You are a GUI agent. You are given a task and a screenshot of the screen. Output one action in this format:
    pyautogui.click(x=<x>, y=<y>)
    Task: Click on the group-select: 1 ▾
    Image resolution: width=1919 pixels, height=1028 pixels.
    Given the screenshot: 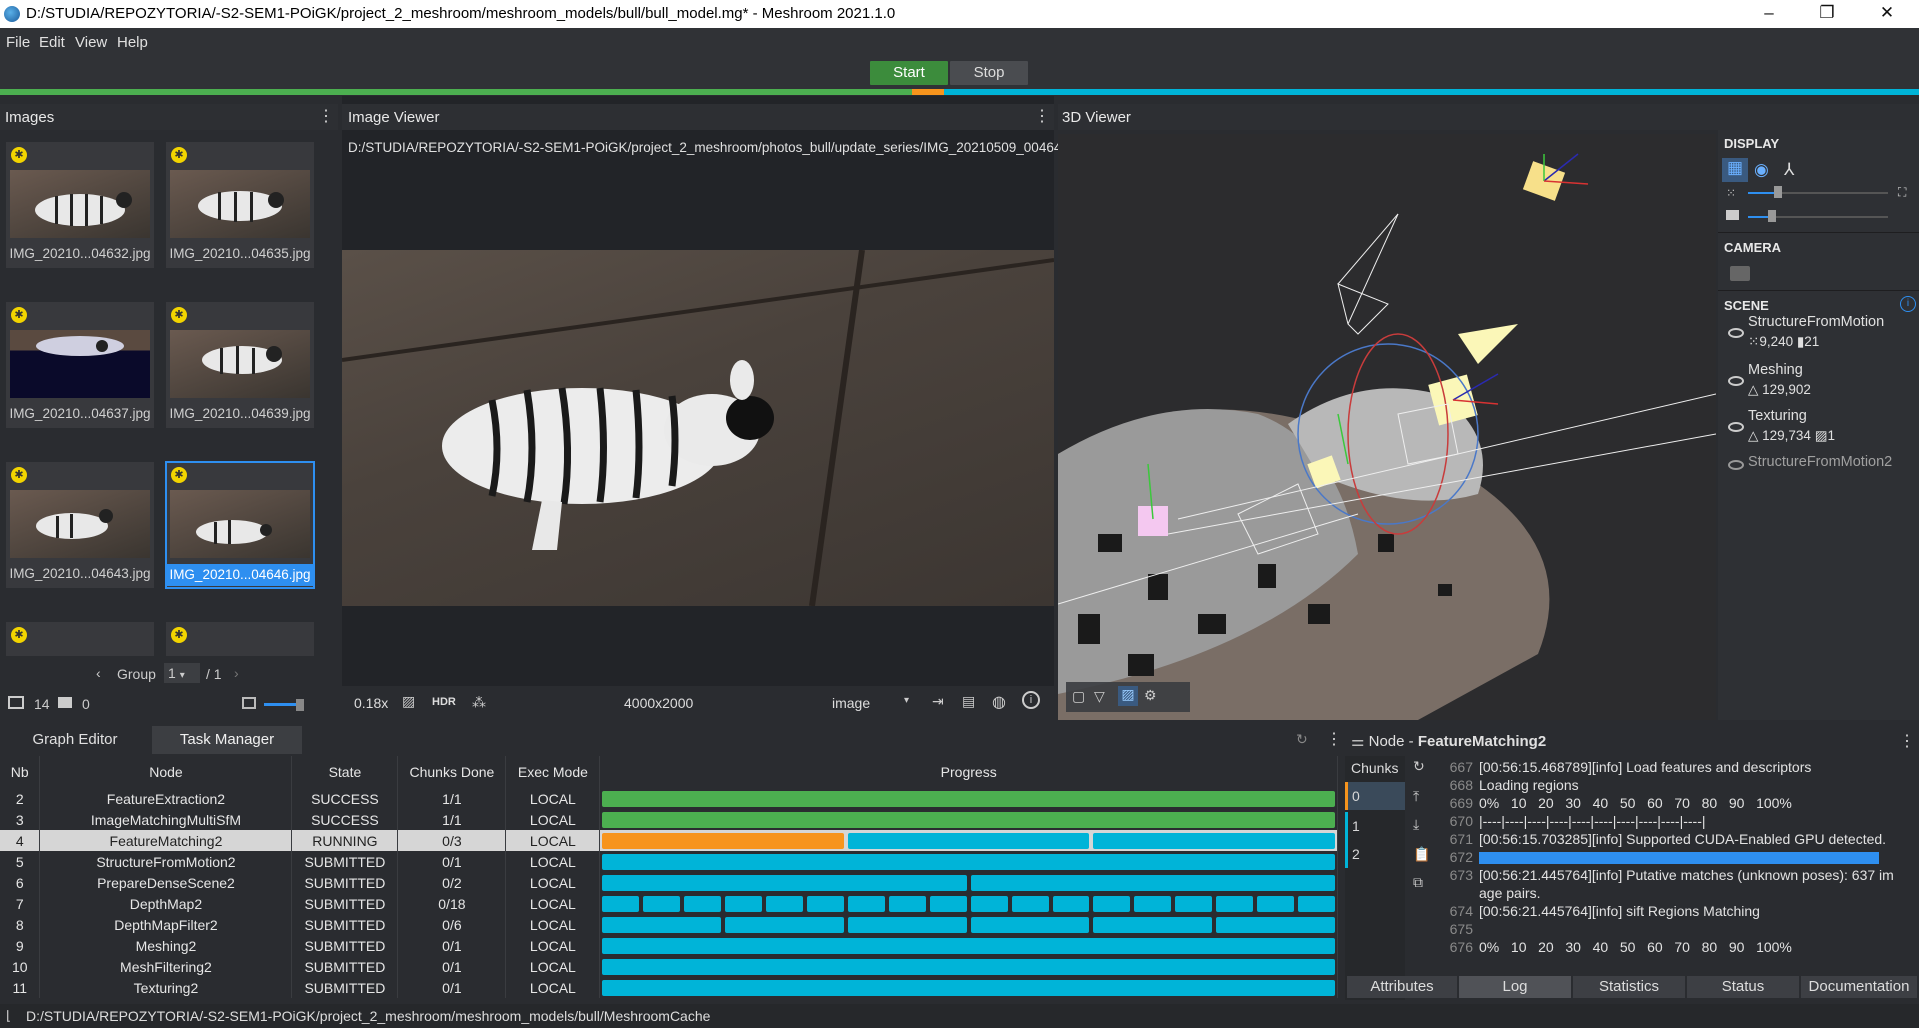 What is the action you would take?
    pyautogui.click(x=182, y=673)
    